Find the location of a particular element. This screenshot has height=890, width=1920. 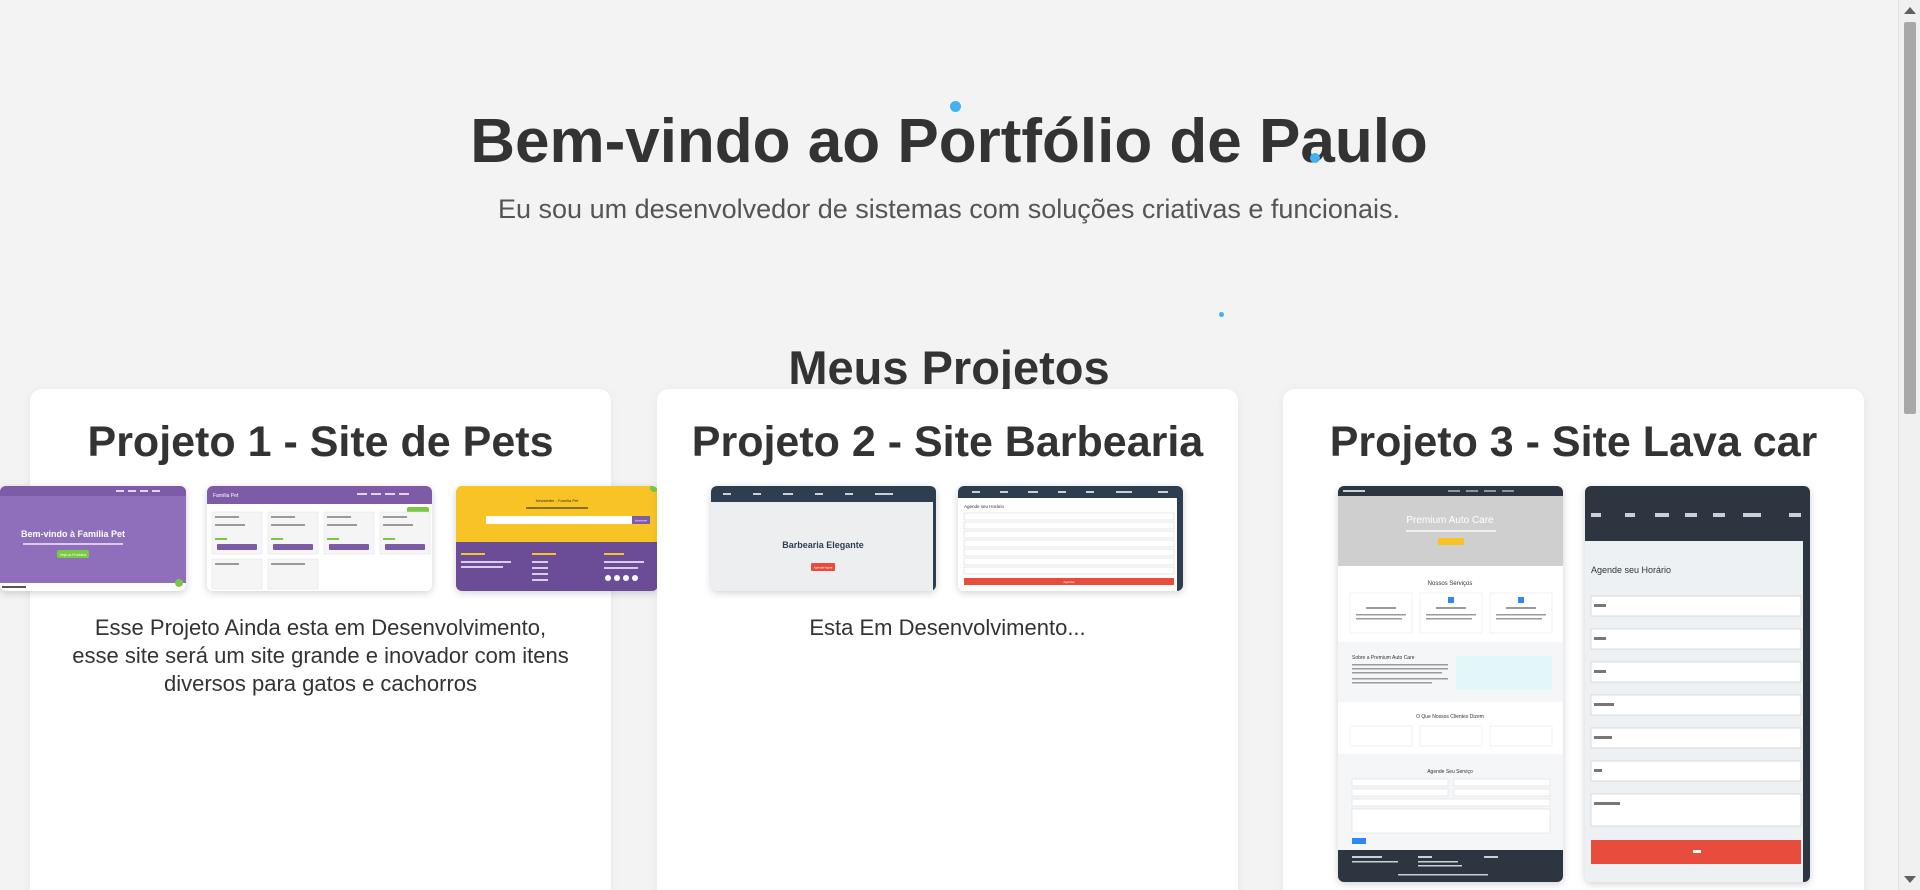

project-screenshot: Newsletter - Família Pet Inscrever is located at coordinates (557, 538).